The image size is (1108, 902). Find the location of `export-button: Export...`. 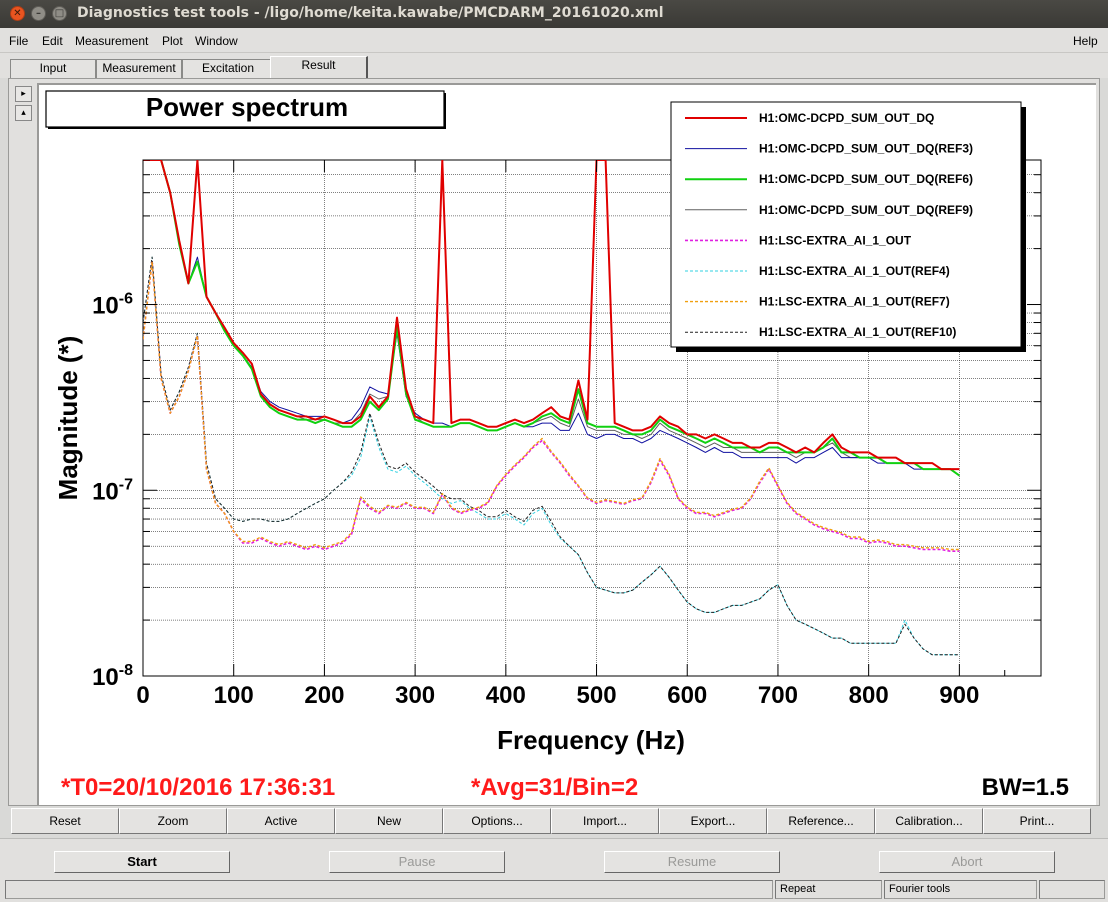

export-button: Export... is located at coordinates (713, 821).